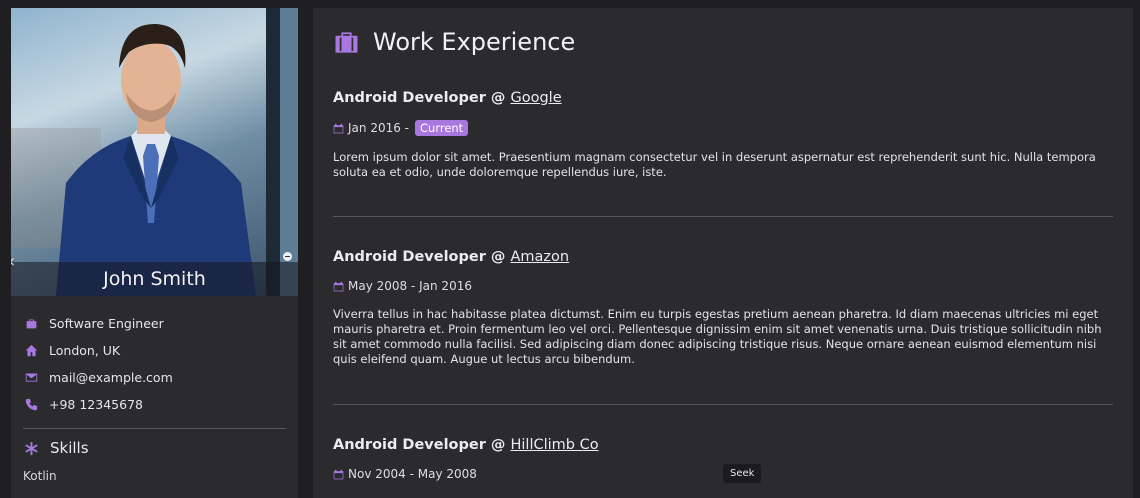  Describe the element at coordinates (723, 128) in the screenshot. I see `job-date: Jan 2016 - Current` at that location.